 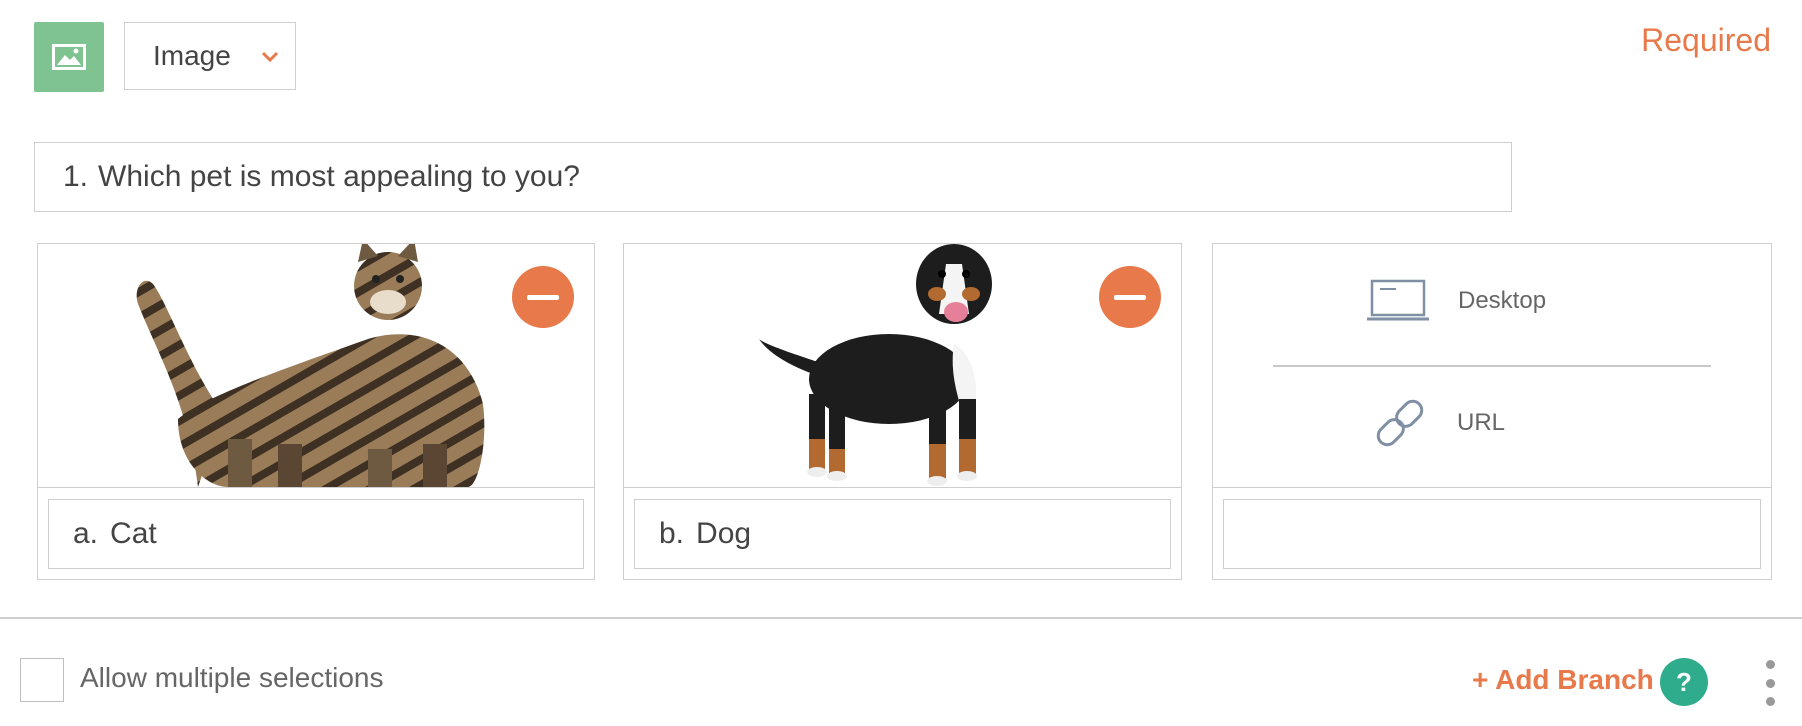 I want to click on choice-card-cat: a. Cat, so click(x=316, y=411).